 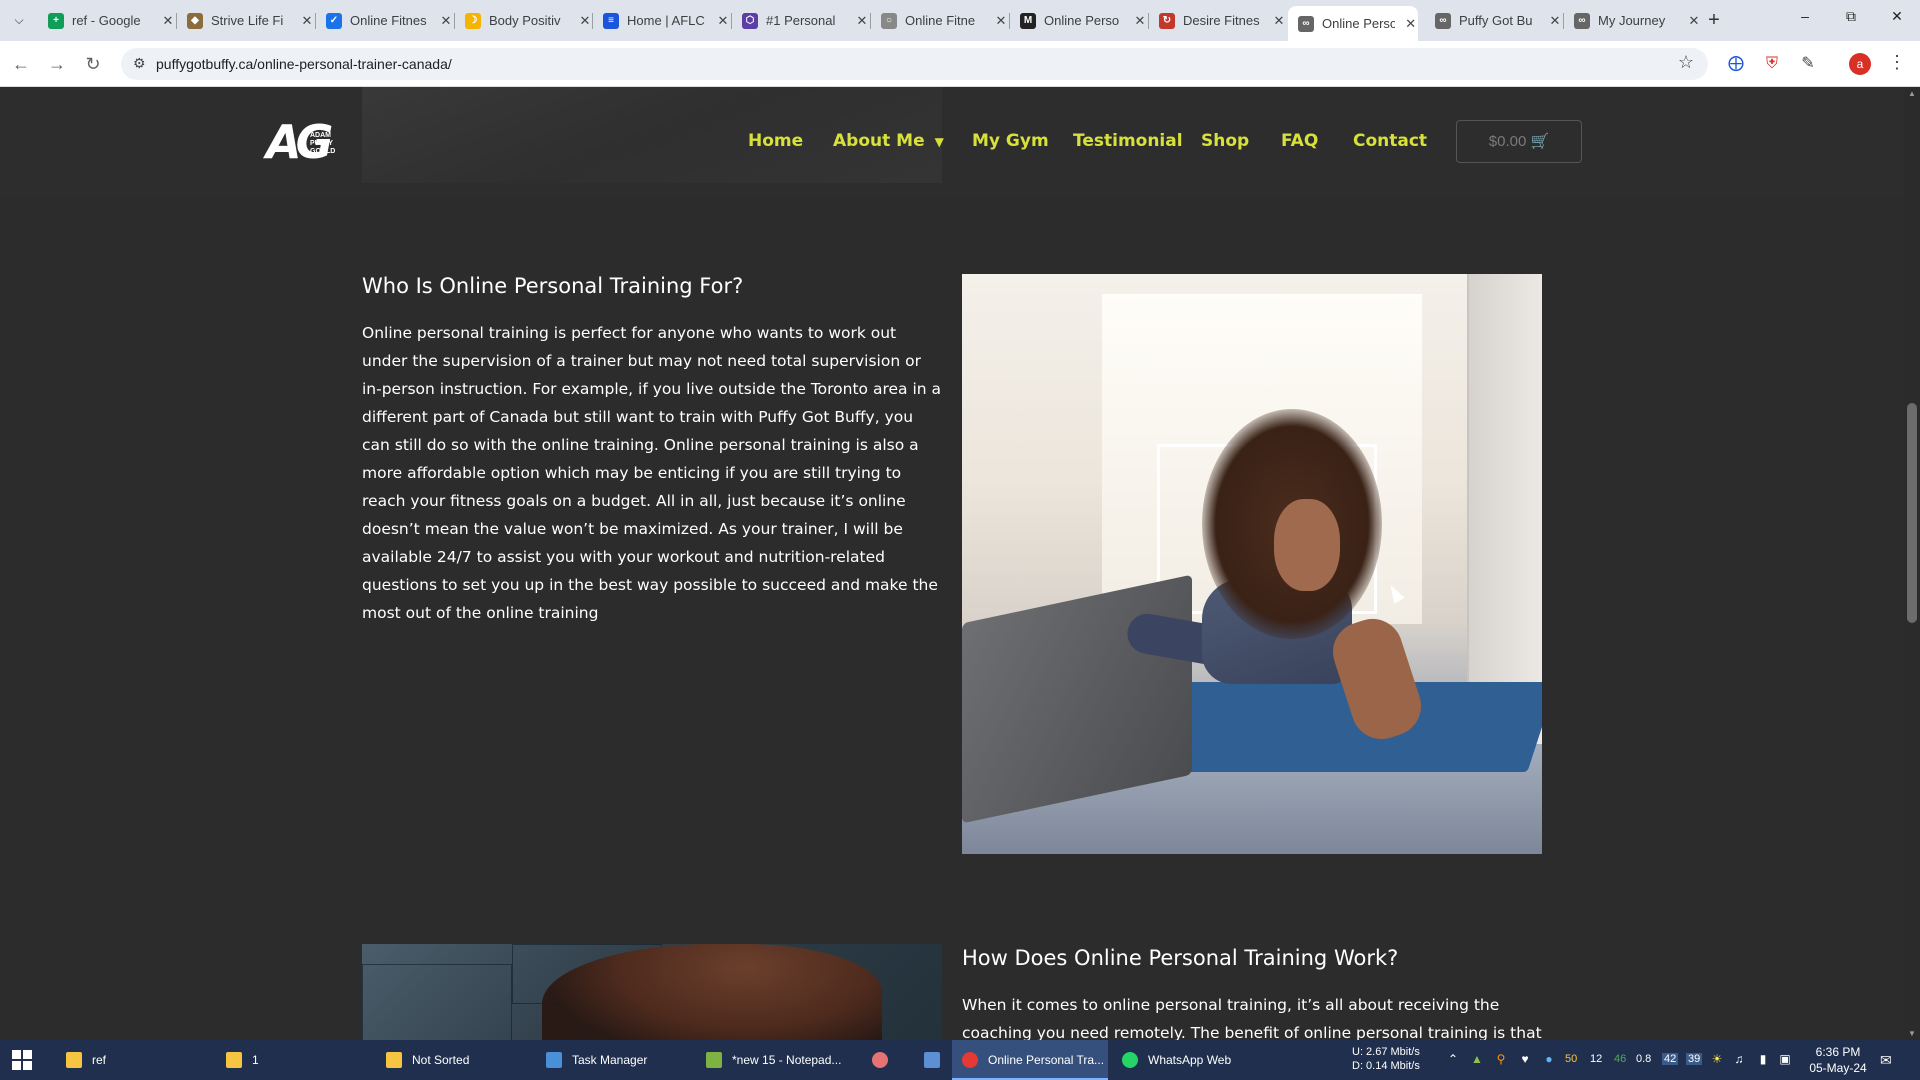 I want to click on nav-contact: Contact, so click(x=1390, y=141).